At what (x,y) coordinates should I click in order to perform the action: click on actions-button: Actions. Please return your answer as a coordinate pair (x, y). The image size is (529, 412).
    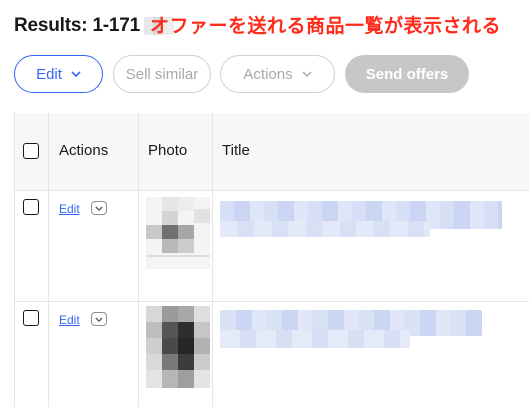
    Looking at the image, I should click on (277, 74).